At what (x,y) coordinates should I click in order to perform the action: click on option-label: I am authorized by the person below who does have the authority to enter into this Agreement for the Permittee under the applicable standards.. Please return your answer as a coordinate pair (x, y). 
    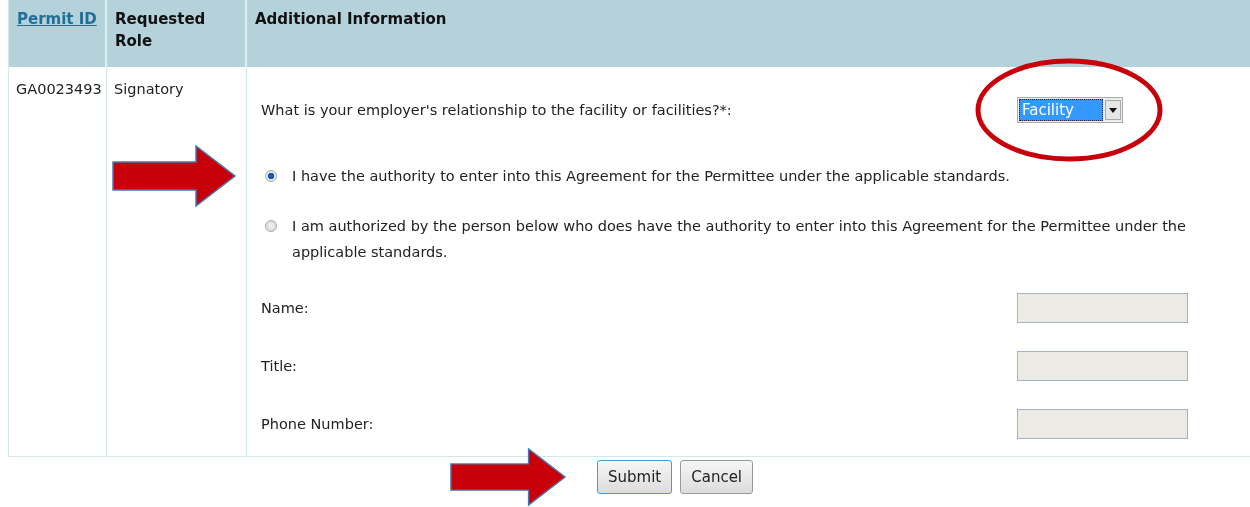
    Looking at the image, I should click on (739, 239).